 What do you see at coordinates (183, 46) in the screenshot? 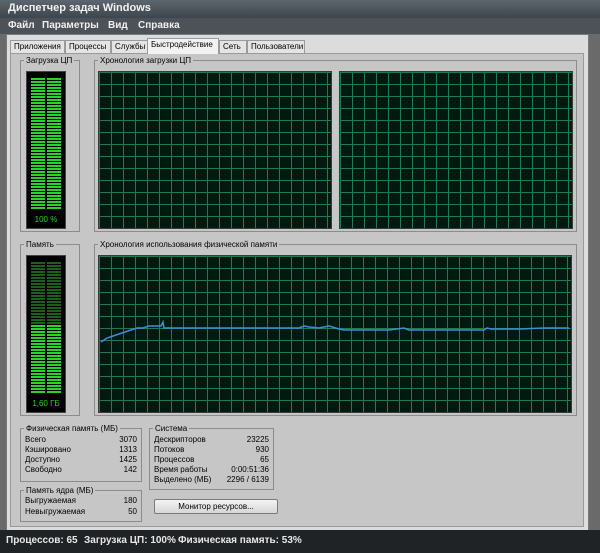
I see `tab-performance: Быстродействие` at bounding box center [183, 46].